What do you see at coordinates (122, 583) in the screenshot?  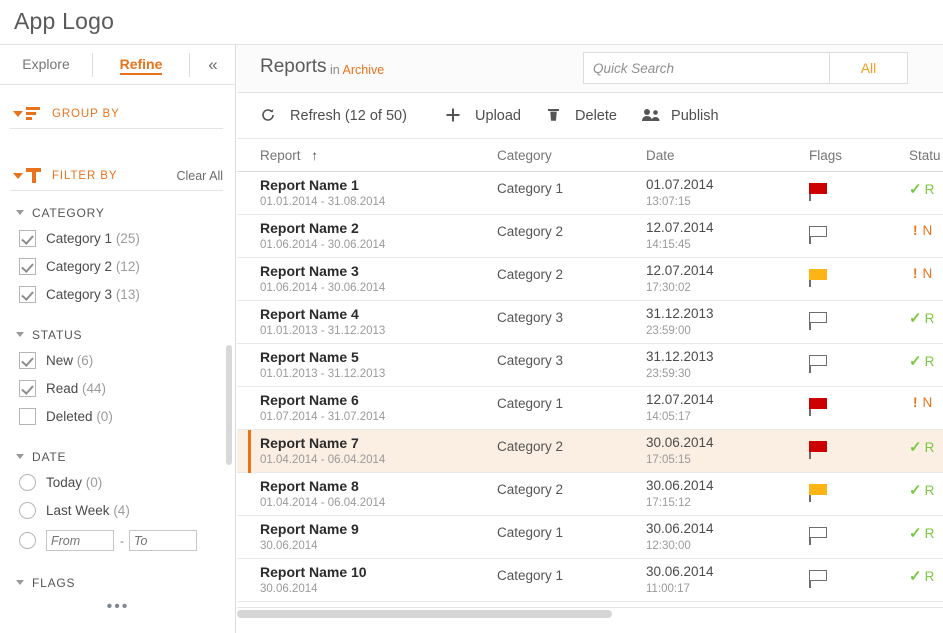 I see `facet-flags-title: FLAGS` at bounding box center [122, 583].